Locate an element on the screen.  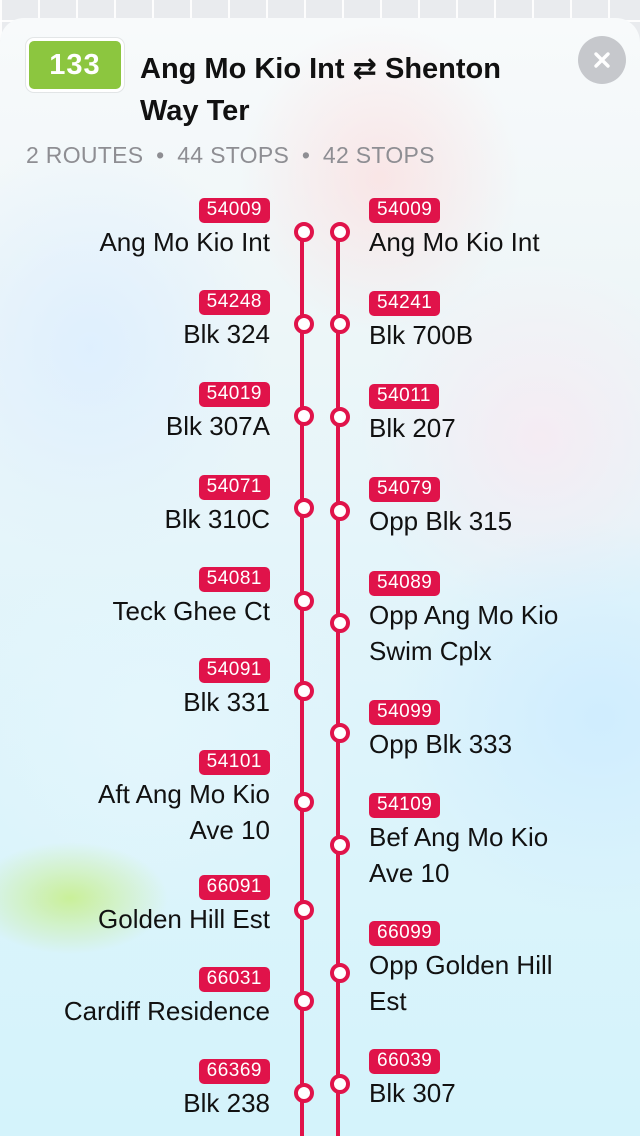
stop-name: Blk 238 is located at coordinates (226, 1103).